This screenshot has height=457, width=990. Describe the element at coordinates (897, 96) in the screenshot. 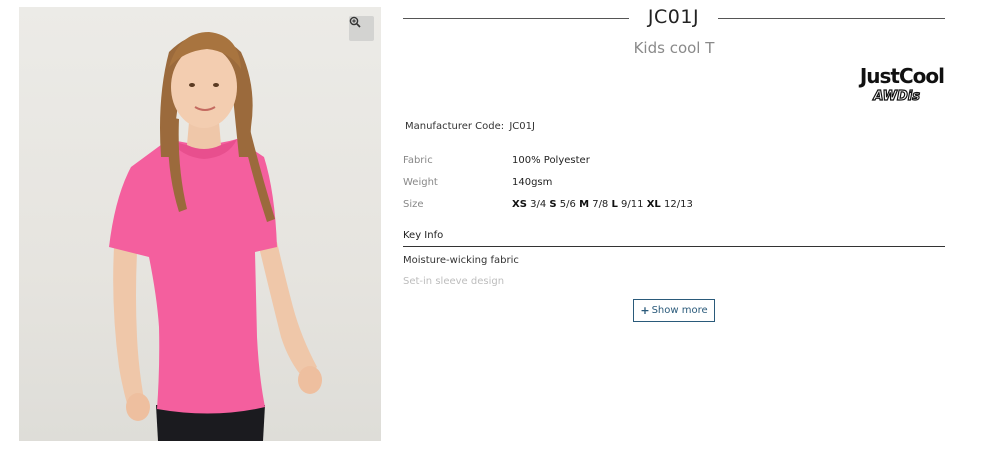

I see `brand-sub-logo: AWDis` at that location.